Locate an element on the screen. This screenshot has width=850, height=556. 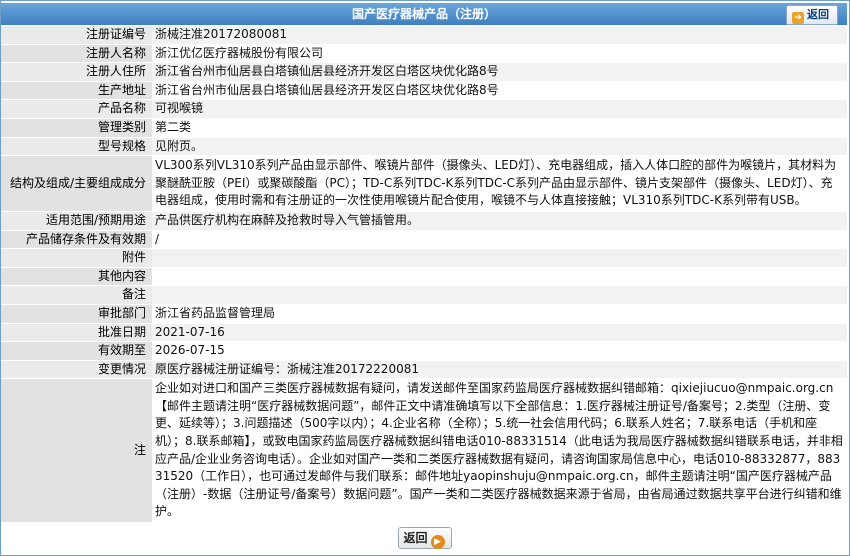
field-label: 有效期至 is located at coordinates (76, 351).